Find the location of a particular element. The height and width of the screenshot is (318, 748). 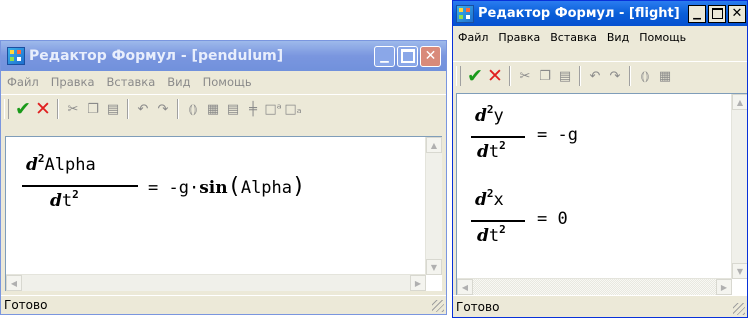

equation-rhs-y: = -g is located at coordinates (557, 135).